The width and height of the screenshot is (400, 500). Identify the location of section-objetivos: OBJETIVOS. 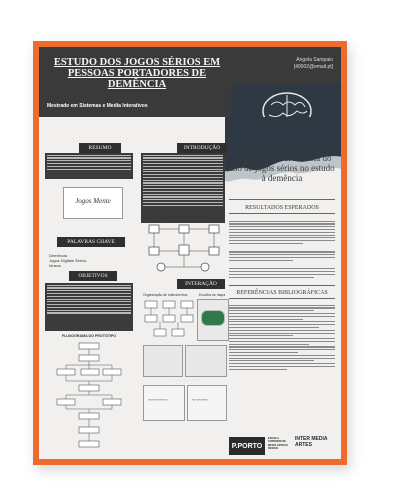
(93, 276).